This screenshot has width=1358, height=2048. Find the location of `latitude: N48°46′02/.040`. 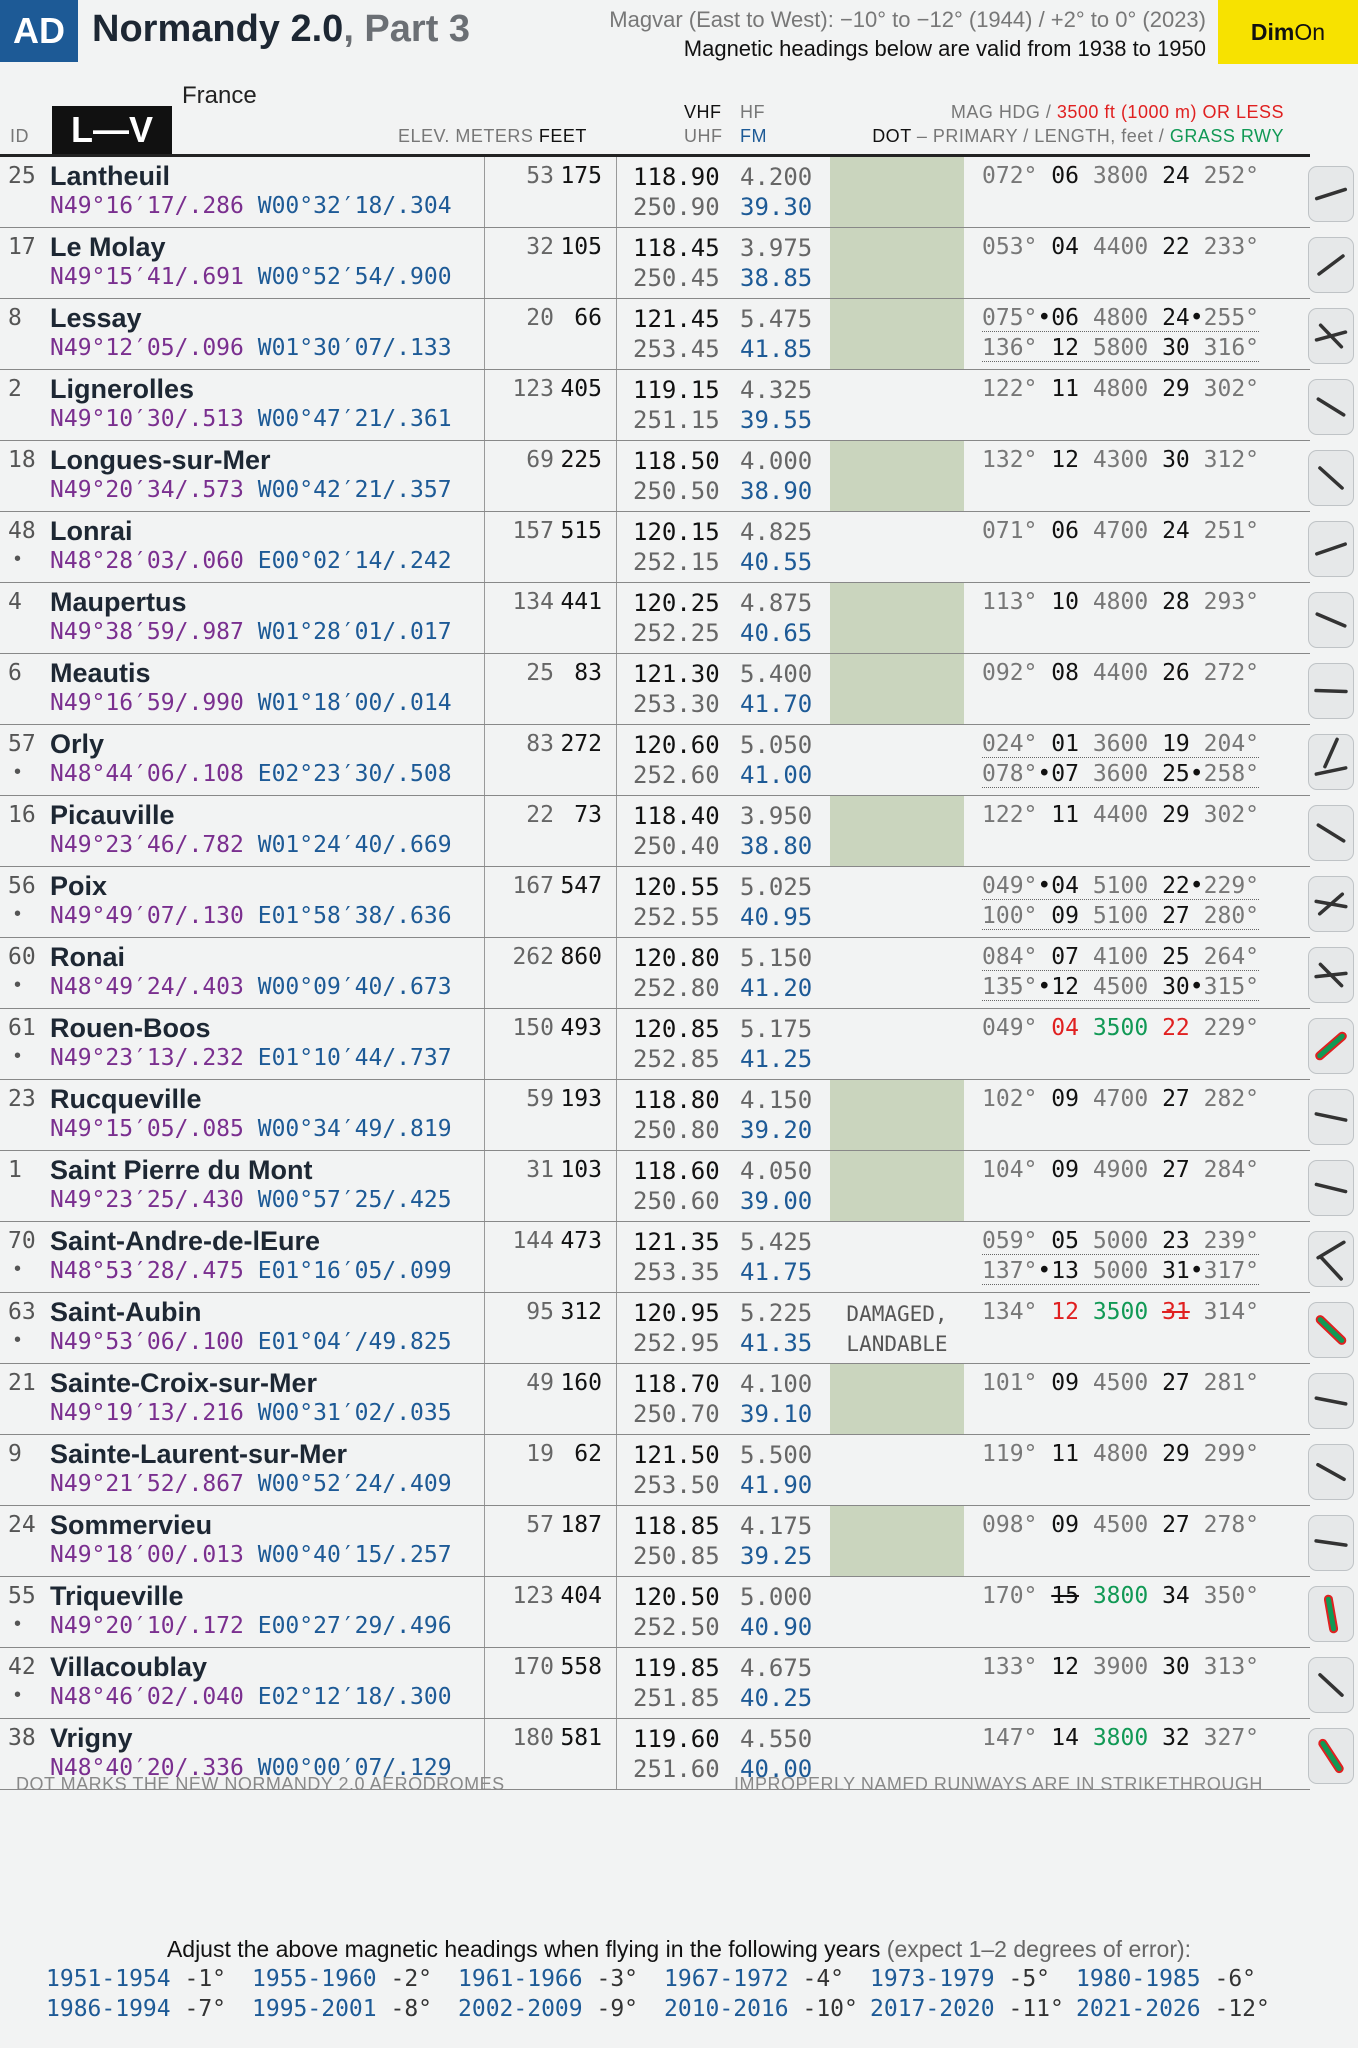

latitude: N48°46′02/.040 is located at coordinates (147, 1697).